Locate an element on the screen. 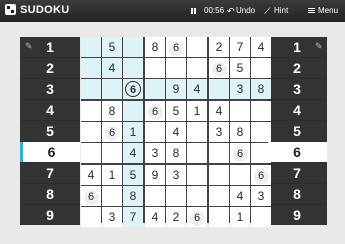 The image size is (345, 244). left-pad-number-5: 5 is located at coordinates (50, 131).